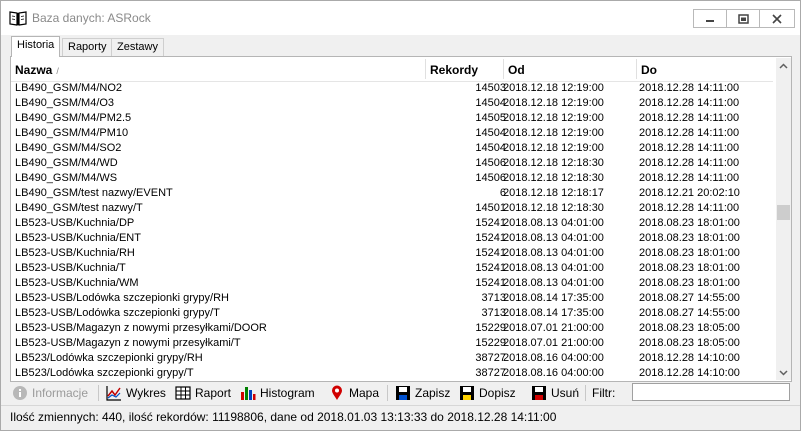  I want to click on table-header: Nazwa / Rekordy Od Do, so click(392, 69).